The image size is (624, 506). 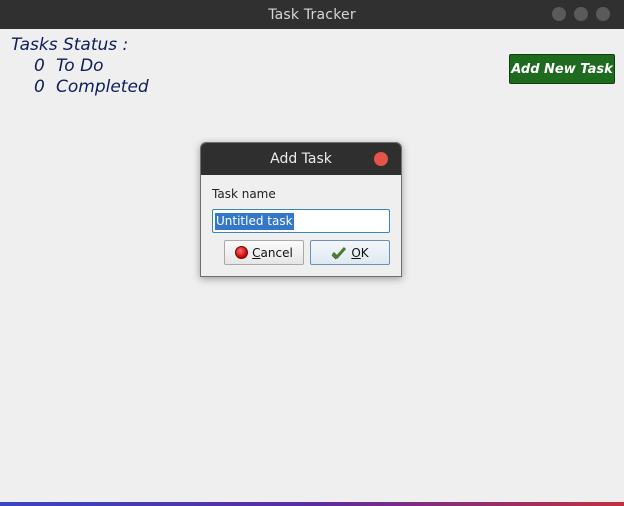 I want to click on todo-count: 0, so click(x=39, y=66).